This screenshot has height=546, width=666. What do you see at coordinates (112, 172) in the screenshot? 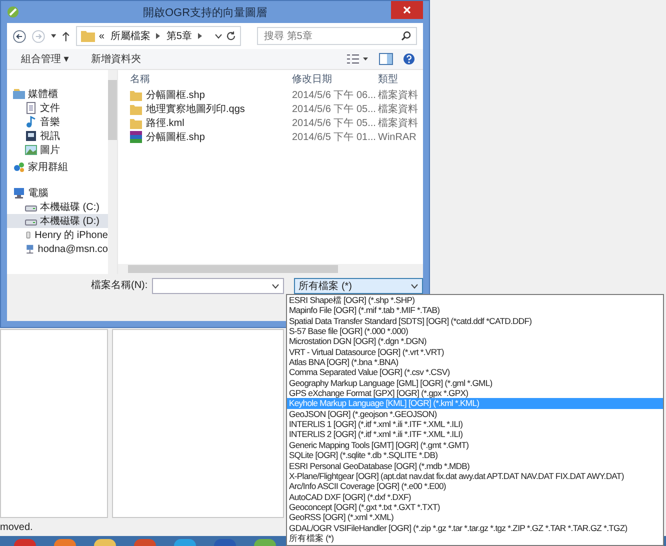
I see `vertical-scrollbar` at bounding box center [112, 172].